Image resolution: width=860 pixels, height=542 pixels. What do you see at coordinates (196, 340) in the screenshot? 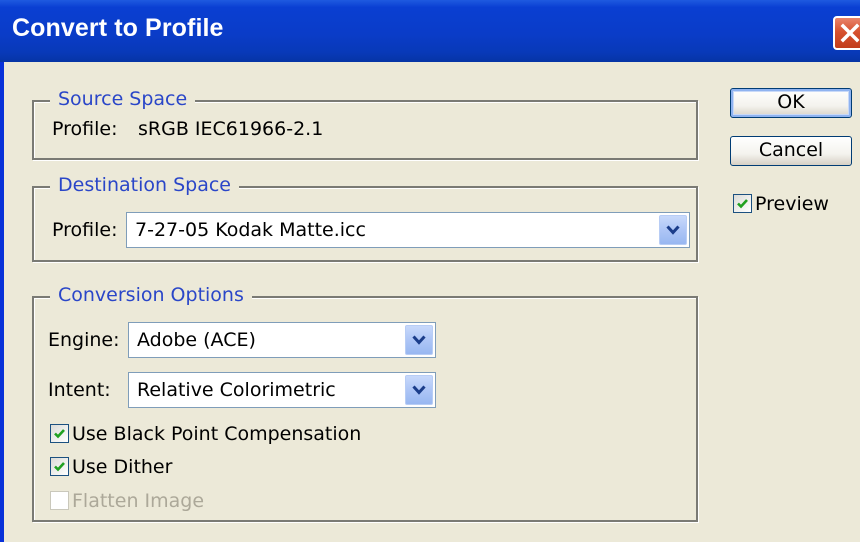
I see `engine-value: Adobe (ACE)` at bounding box center [196, 340].